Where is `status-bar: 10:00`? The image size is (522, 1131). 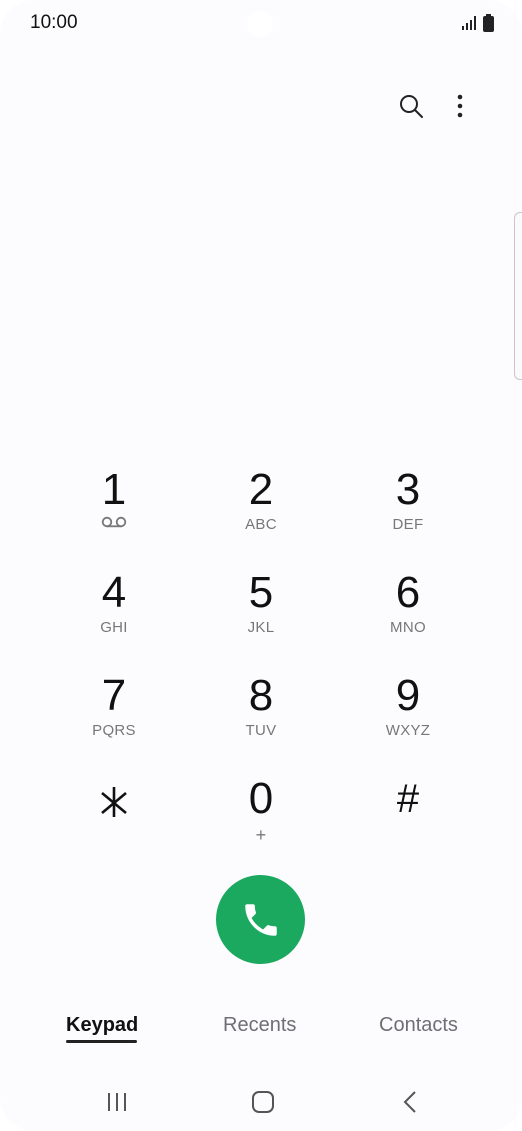 status-bar: 10:00 is located at coordinates (261, 24).